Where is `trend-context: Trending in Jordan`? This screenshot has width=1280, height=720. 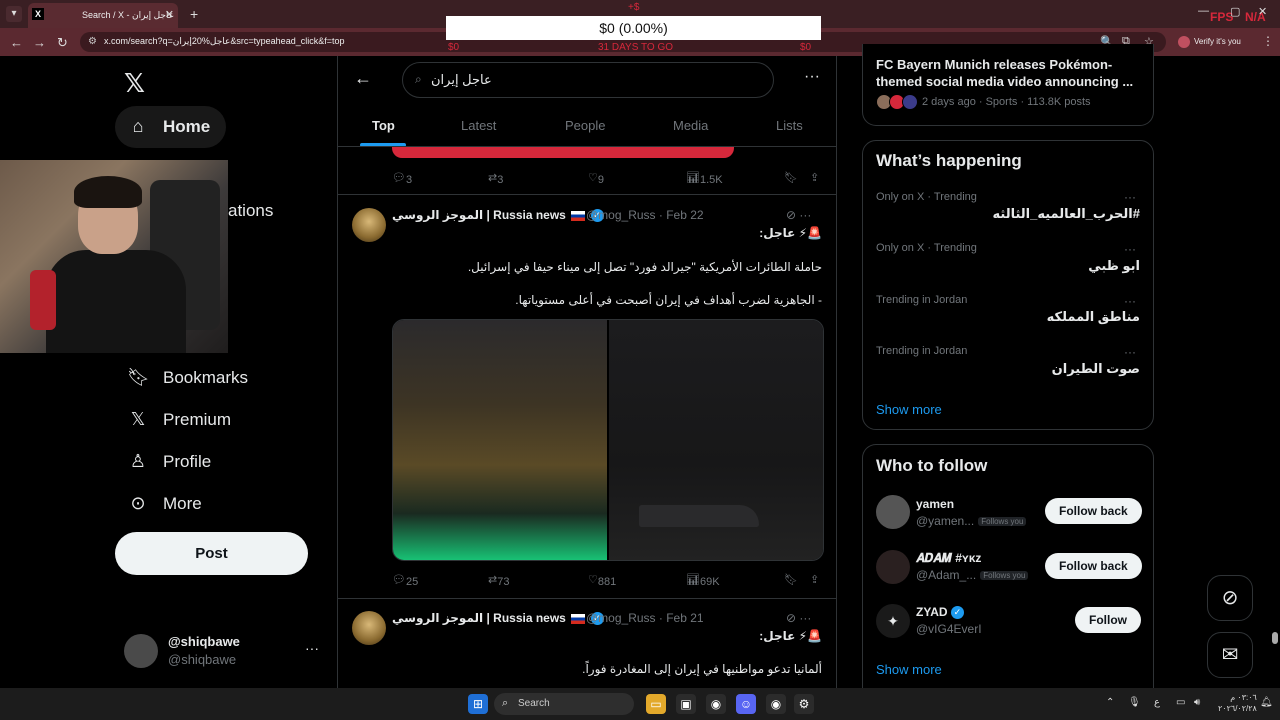
trend-context: Trending in Jordan is located at coordinates (922, 300).